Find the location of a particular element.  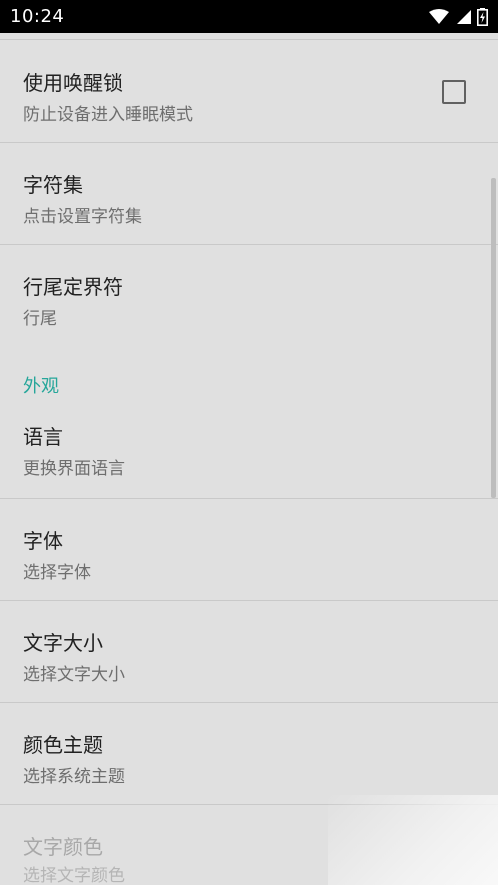

setting-title: 语言 is located at coordinates (43, 437).